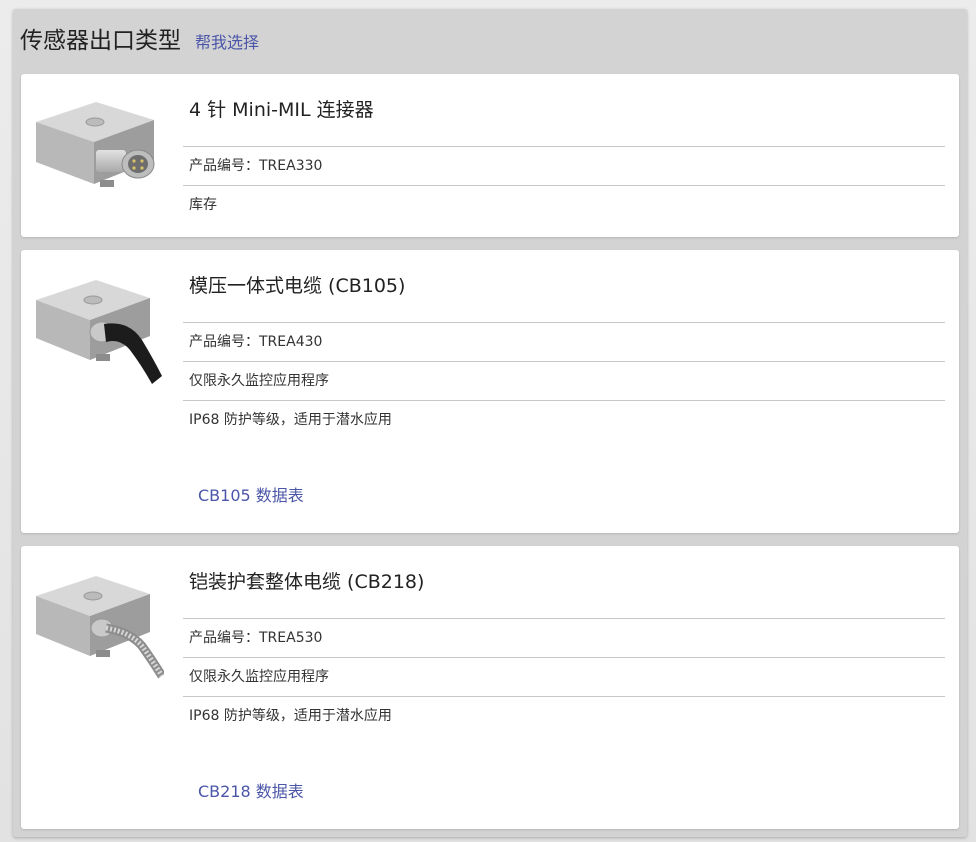 This screenshot has height=842, width=976. I want to click on card-title: 4 针 Mini-MIL 连接器, so click(281, 110).